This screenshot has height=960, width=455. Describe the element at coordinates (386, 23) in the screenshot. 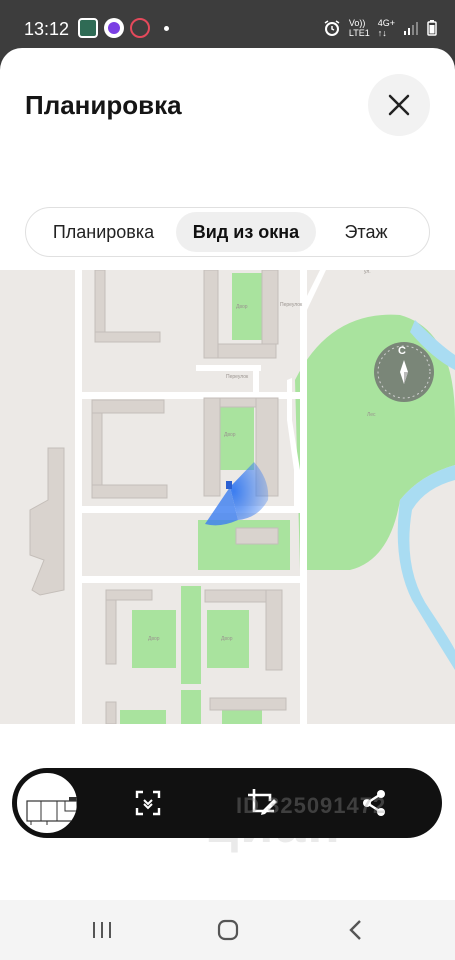

I see `network-type-label: 4G+` at that location.